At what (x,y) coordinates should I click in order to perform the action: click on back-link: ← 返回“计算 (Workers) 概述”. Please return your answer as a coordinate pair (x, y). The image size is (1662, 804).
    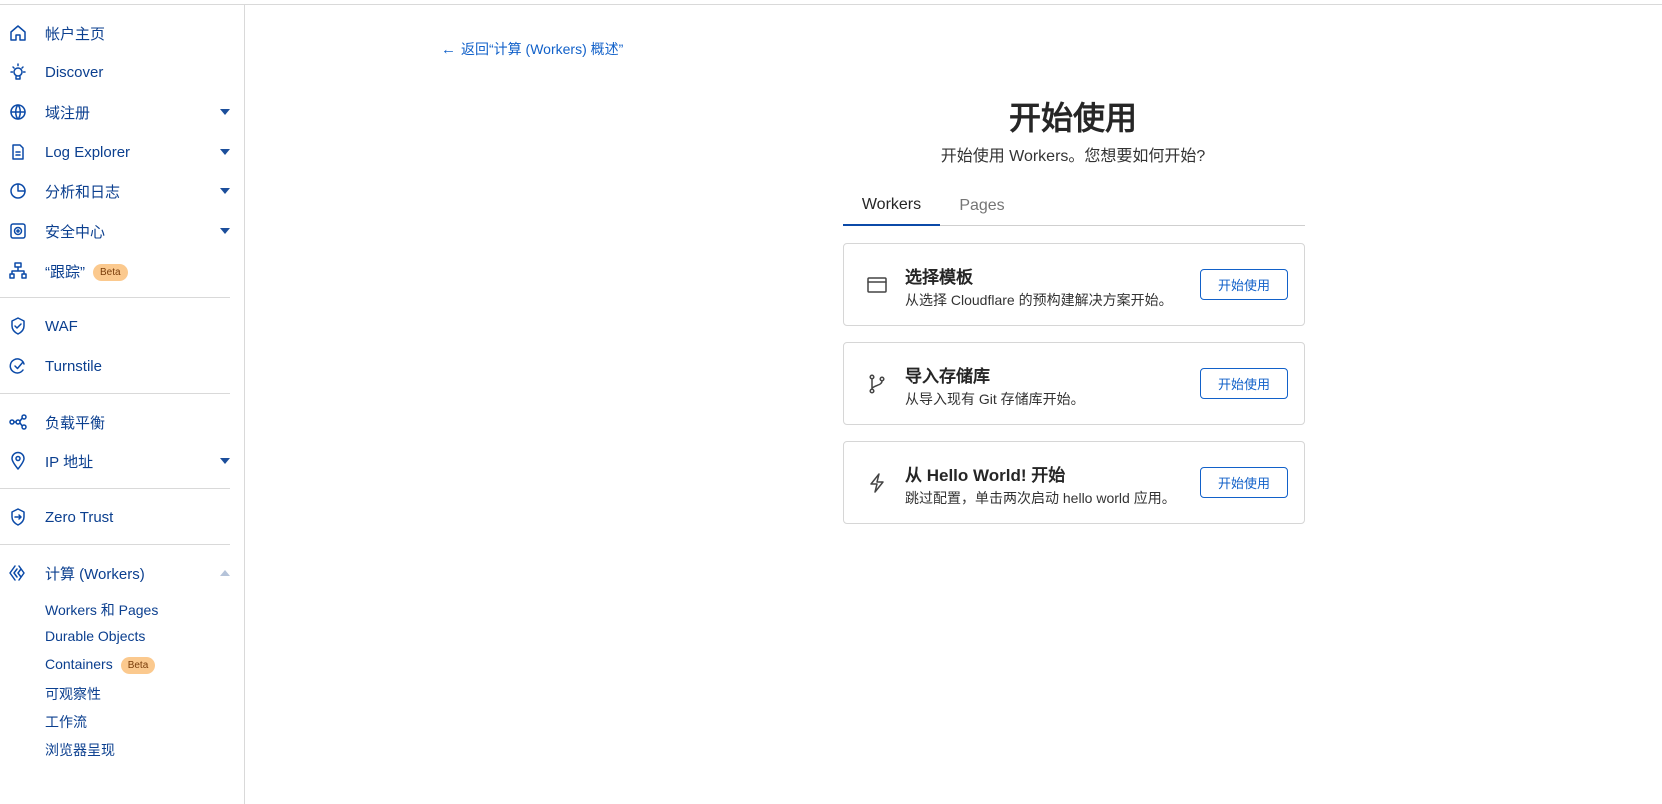
    Looking at the image, I should click on (532, 49).